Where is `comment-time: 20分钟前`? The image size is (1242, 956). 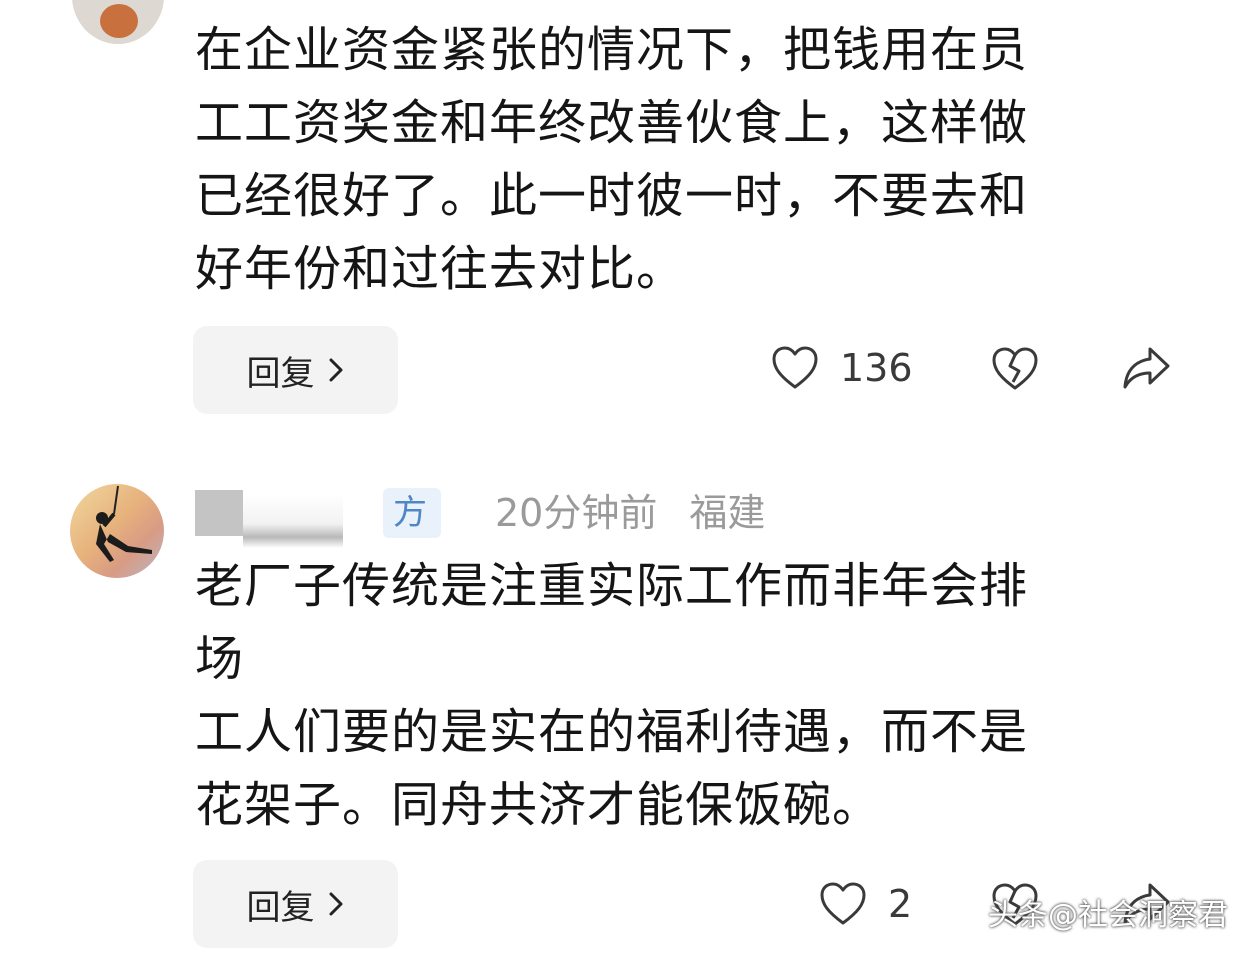
comment-time: 20分钟前 is located at coordinates (576, 513).